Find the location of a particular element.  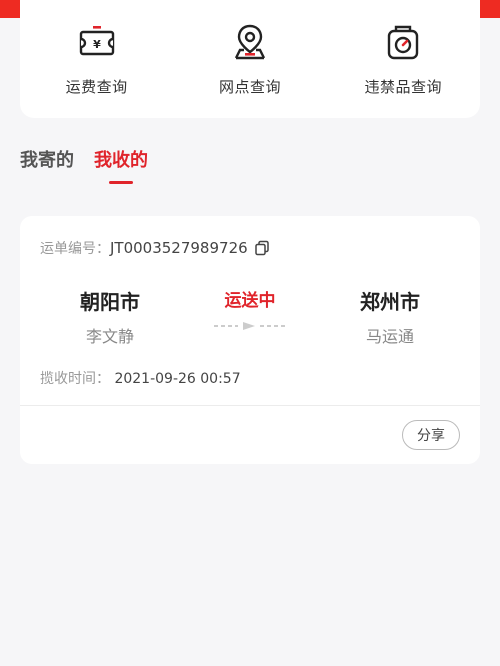

freight-ticket-icon: ¥ is located at coordinates (96, 41).